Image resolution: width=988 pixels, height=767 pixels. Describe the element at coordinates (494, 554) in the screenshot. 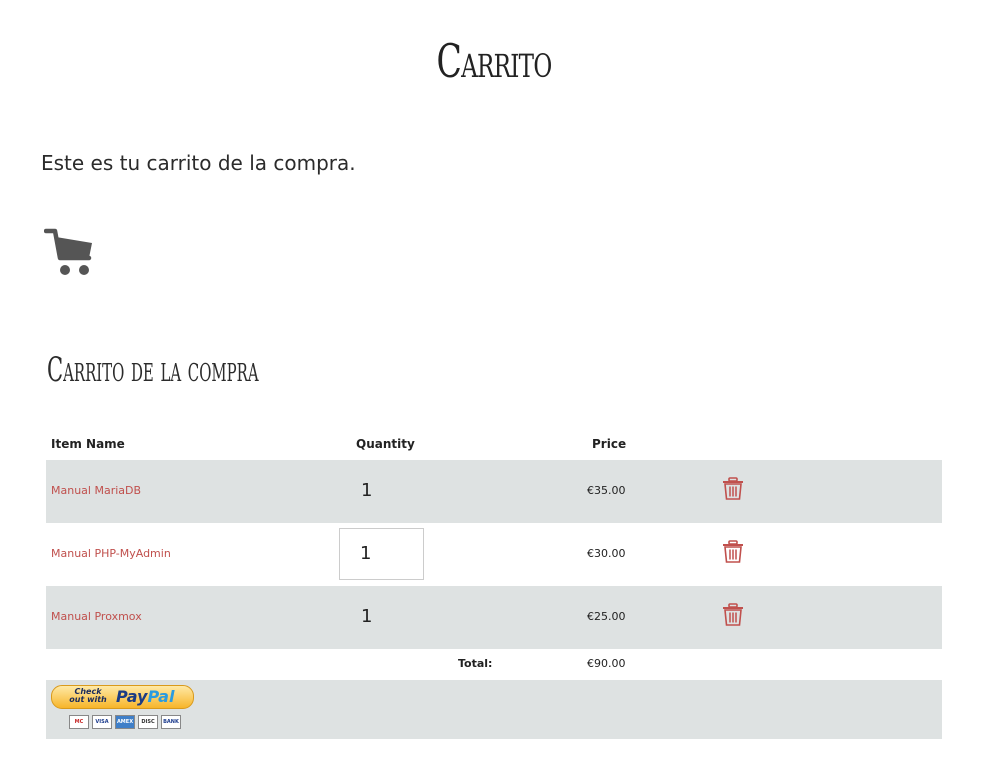

I see `table-row: Manual PHP-MyAdmin 1 €30.00` at that location.